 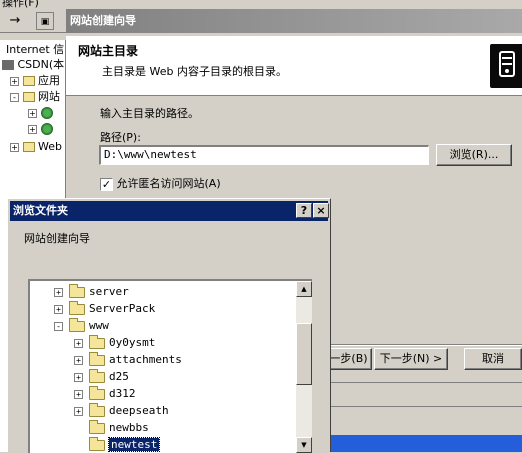 What do you see at coordinates (129, 427) in the screenshot?
I see `folder-label: newbbs` at bounding box center [129, 427].